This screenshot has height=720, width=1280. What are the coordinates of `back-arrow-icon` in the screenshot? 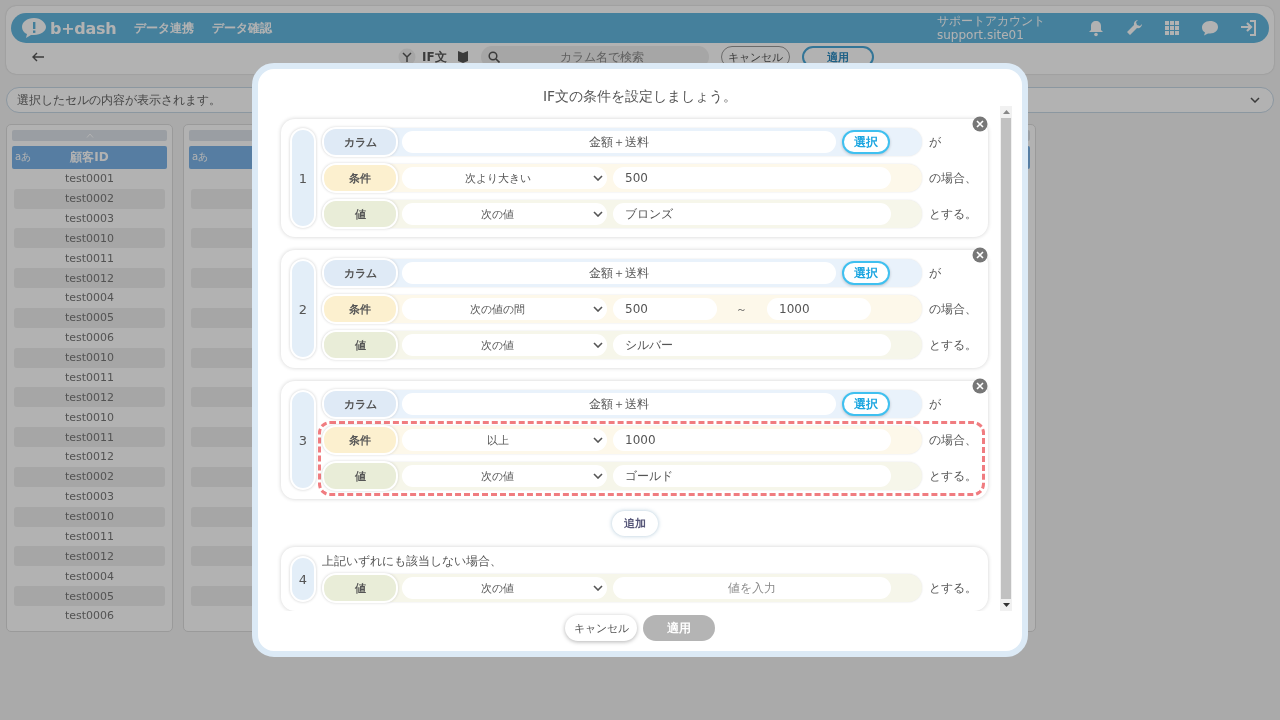 It's located at (38, 57).